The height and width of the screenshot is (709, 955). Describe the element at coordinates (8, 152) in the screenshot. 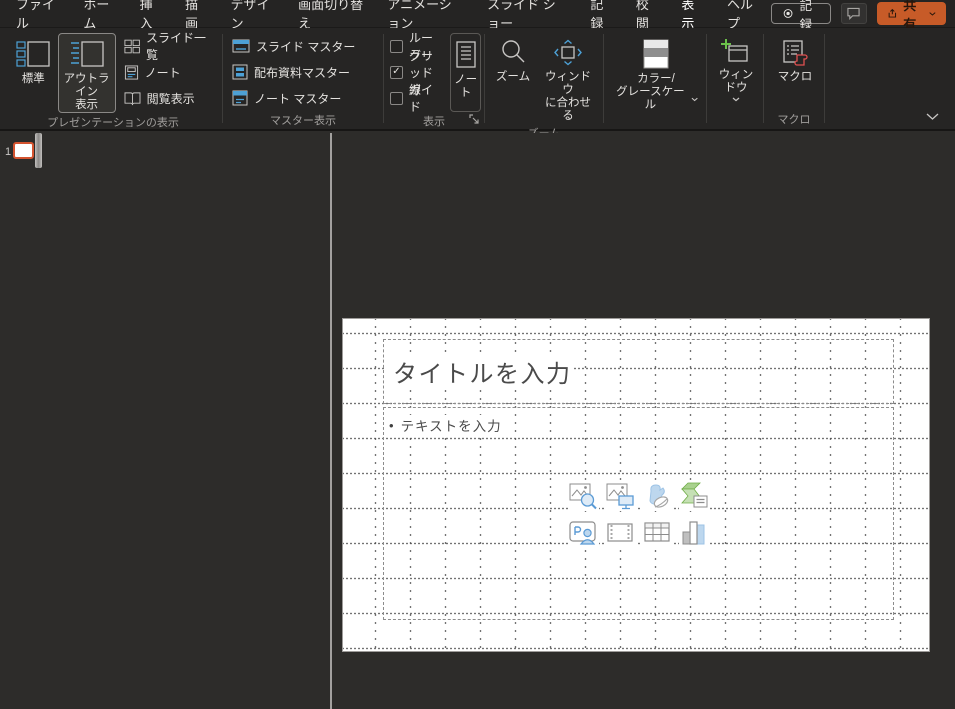

I see `slide-number: 1` at that location.